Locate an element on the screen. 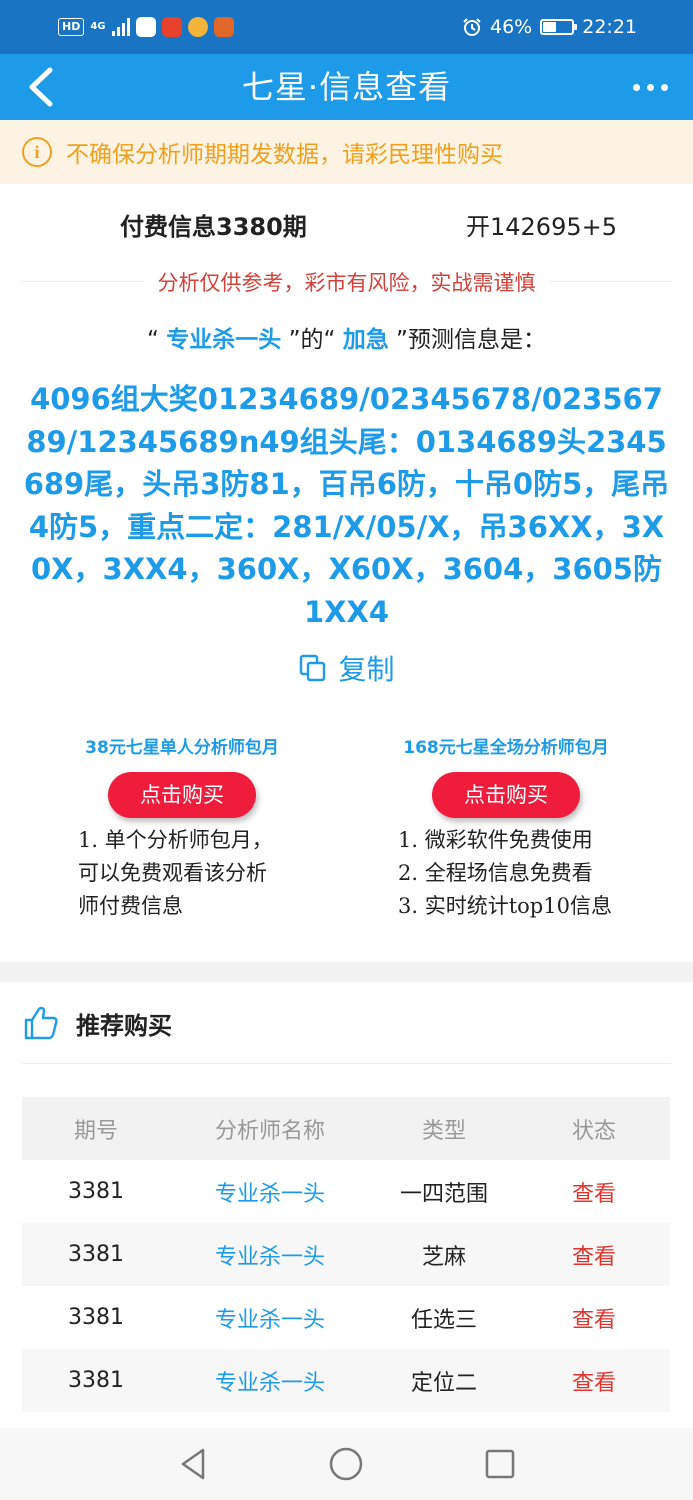 This screenshot has height=1500, width=693. nav-recent-square-icon is located at coordinates (500, 1464).